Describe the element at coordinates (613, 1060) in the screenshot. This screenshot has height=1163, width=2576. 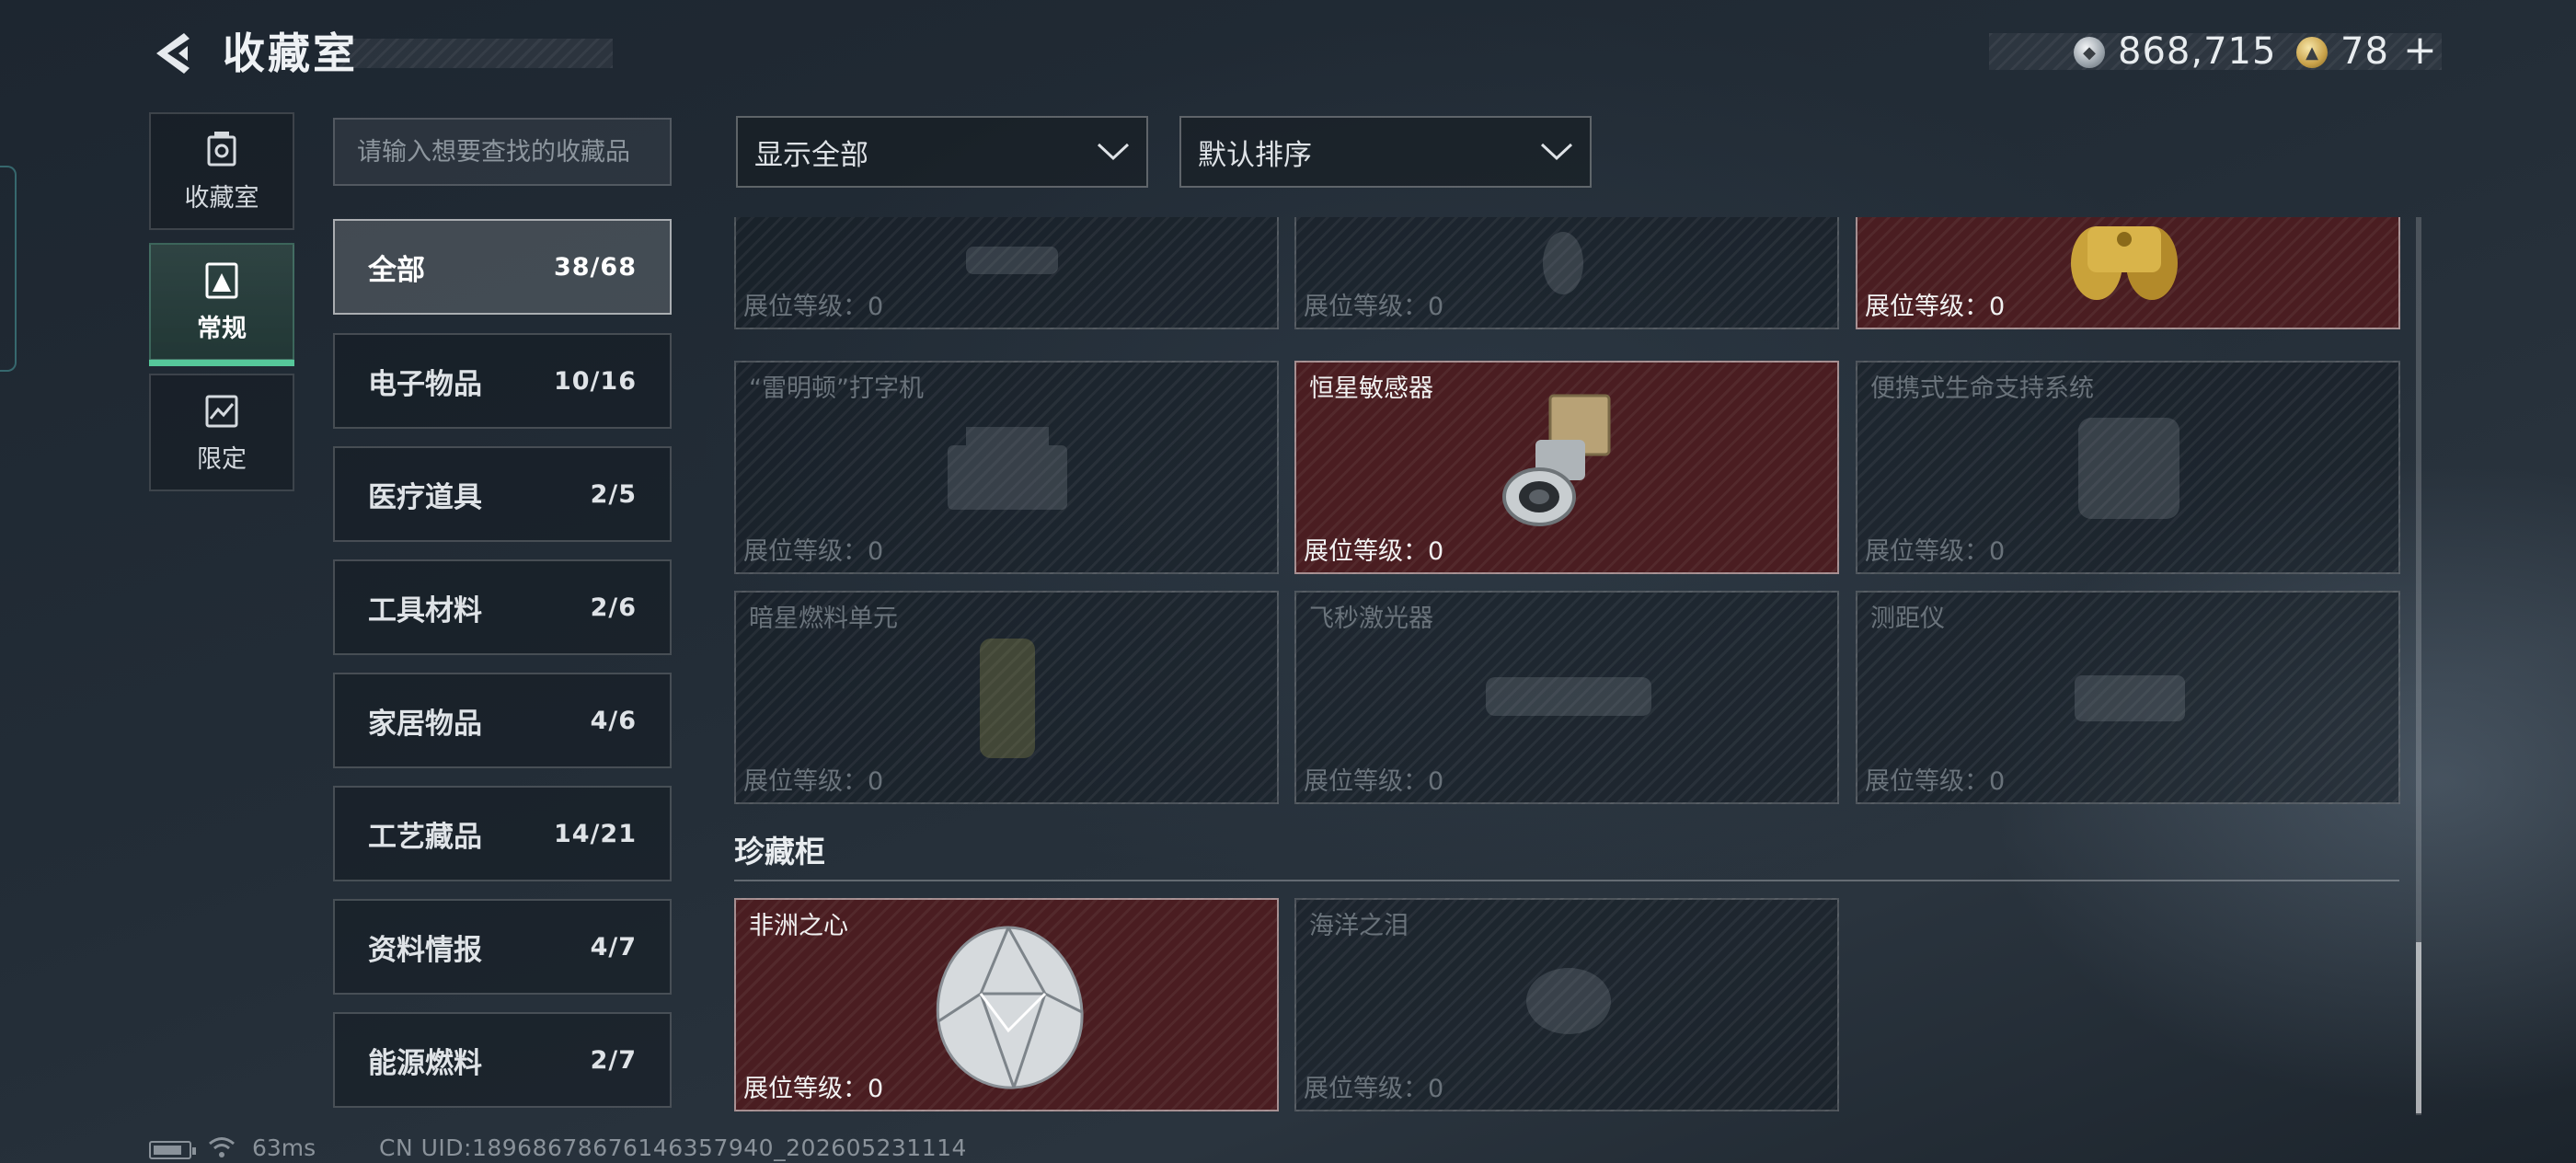
I see `category-count: 2/7` at that location.